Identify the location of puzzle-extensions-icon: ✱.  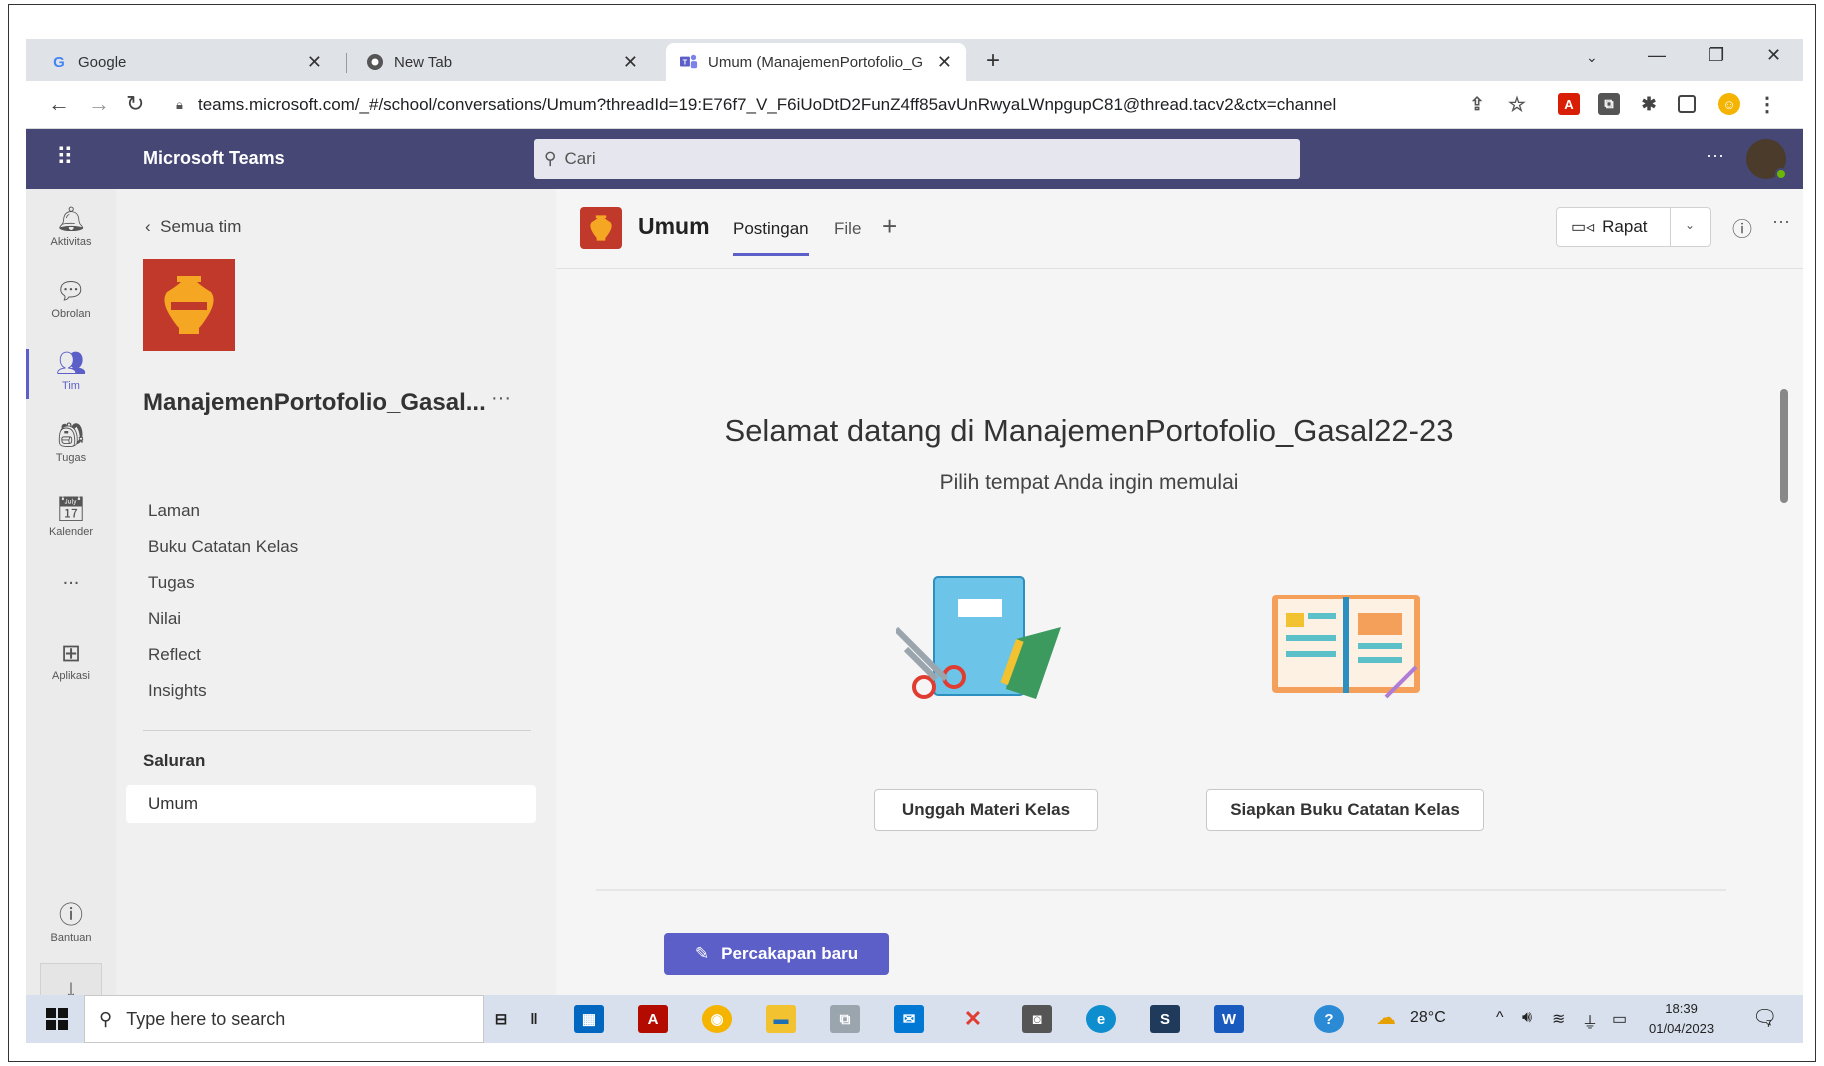
(1649, 104).